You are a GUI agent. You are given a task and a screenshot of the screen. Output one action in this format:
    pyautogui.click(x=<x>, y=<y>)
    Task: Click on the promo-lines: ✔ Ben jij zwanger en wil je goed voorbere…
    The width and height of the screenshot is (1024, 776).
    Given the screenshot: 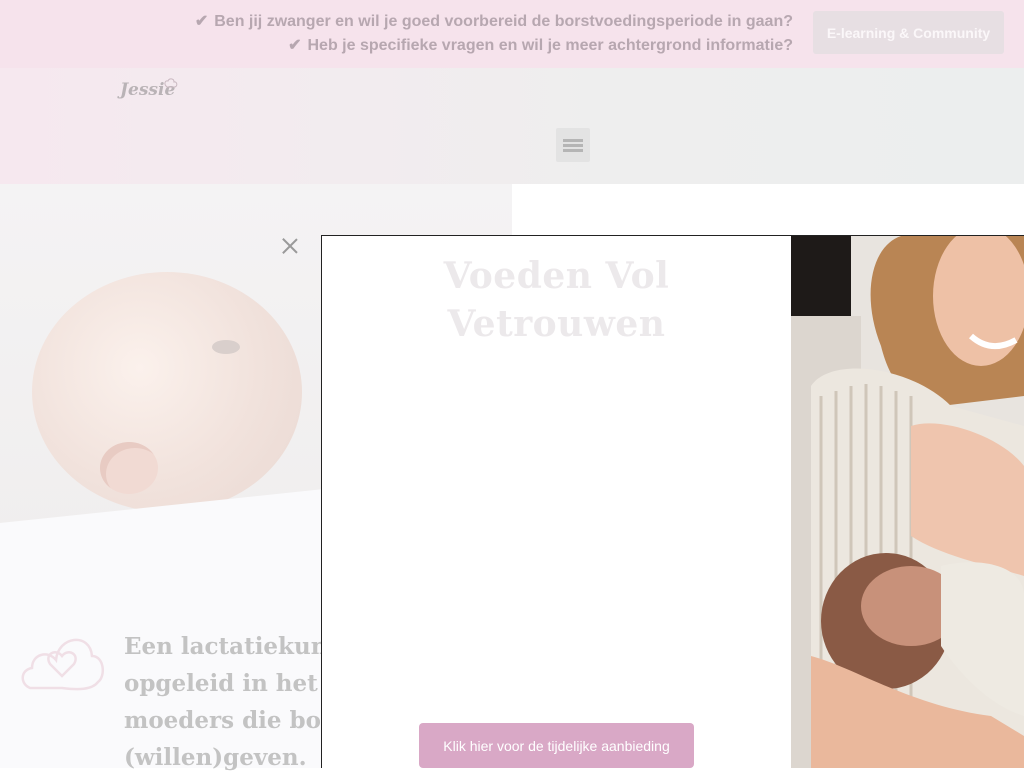 What is the action you would take?
    pyautogui.click(x=494, y=34)
    